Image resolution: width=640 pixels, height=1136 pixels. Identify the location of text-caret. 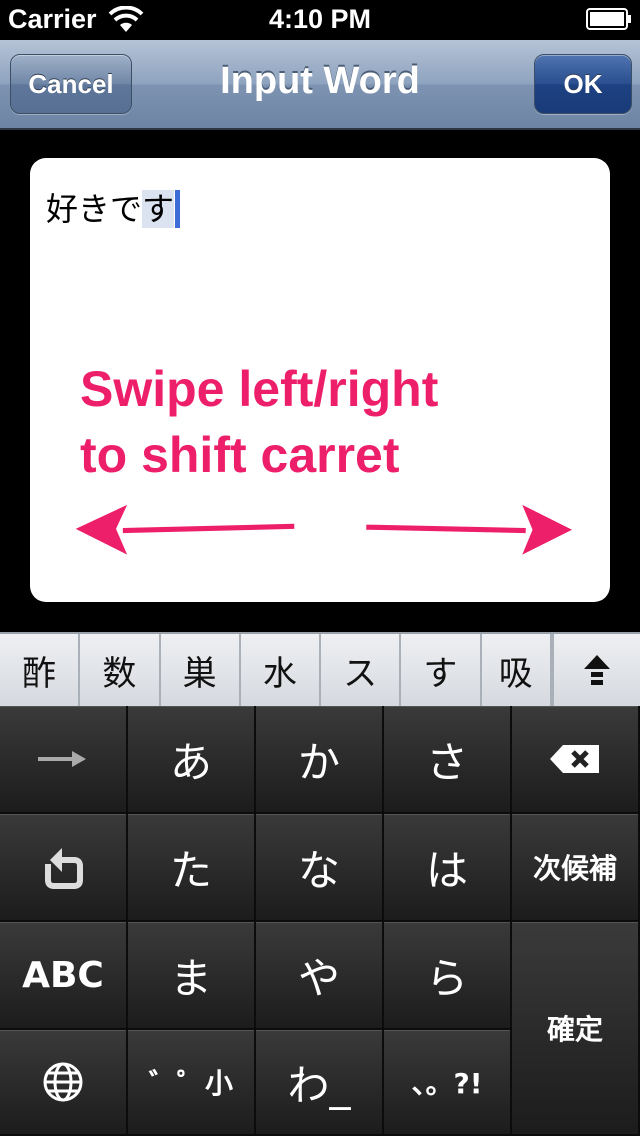
(178, 209).